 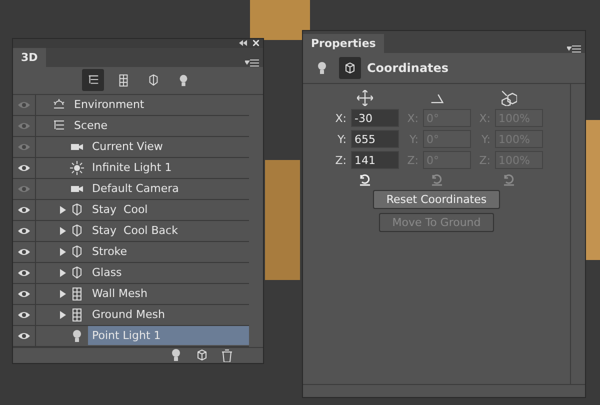 What do you see at coordinates (365, 179) in the screenshot?
I see `reset-icon` at bounding box center [365, 179].